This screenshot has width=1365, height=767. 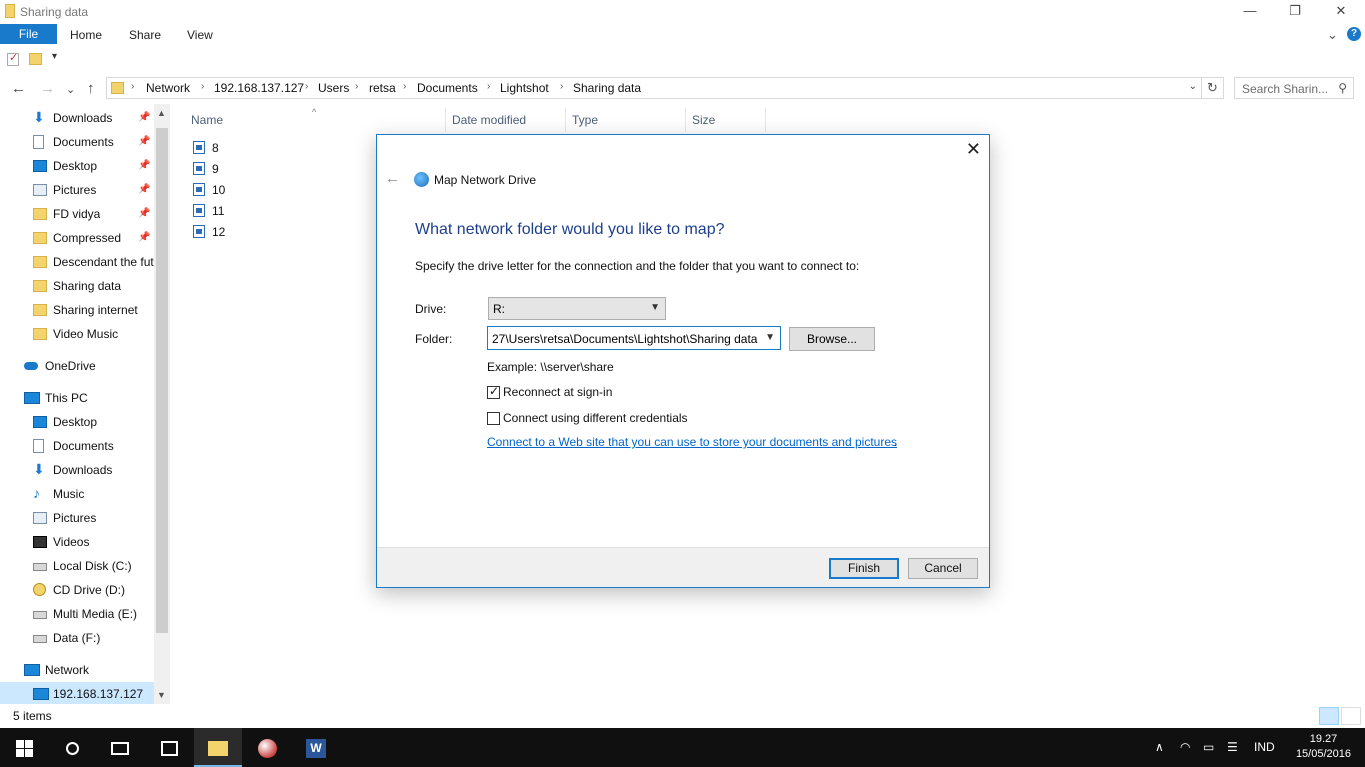 I want to click on refresh-button: ↻, so click(x=1213, y=88).